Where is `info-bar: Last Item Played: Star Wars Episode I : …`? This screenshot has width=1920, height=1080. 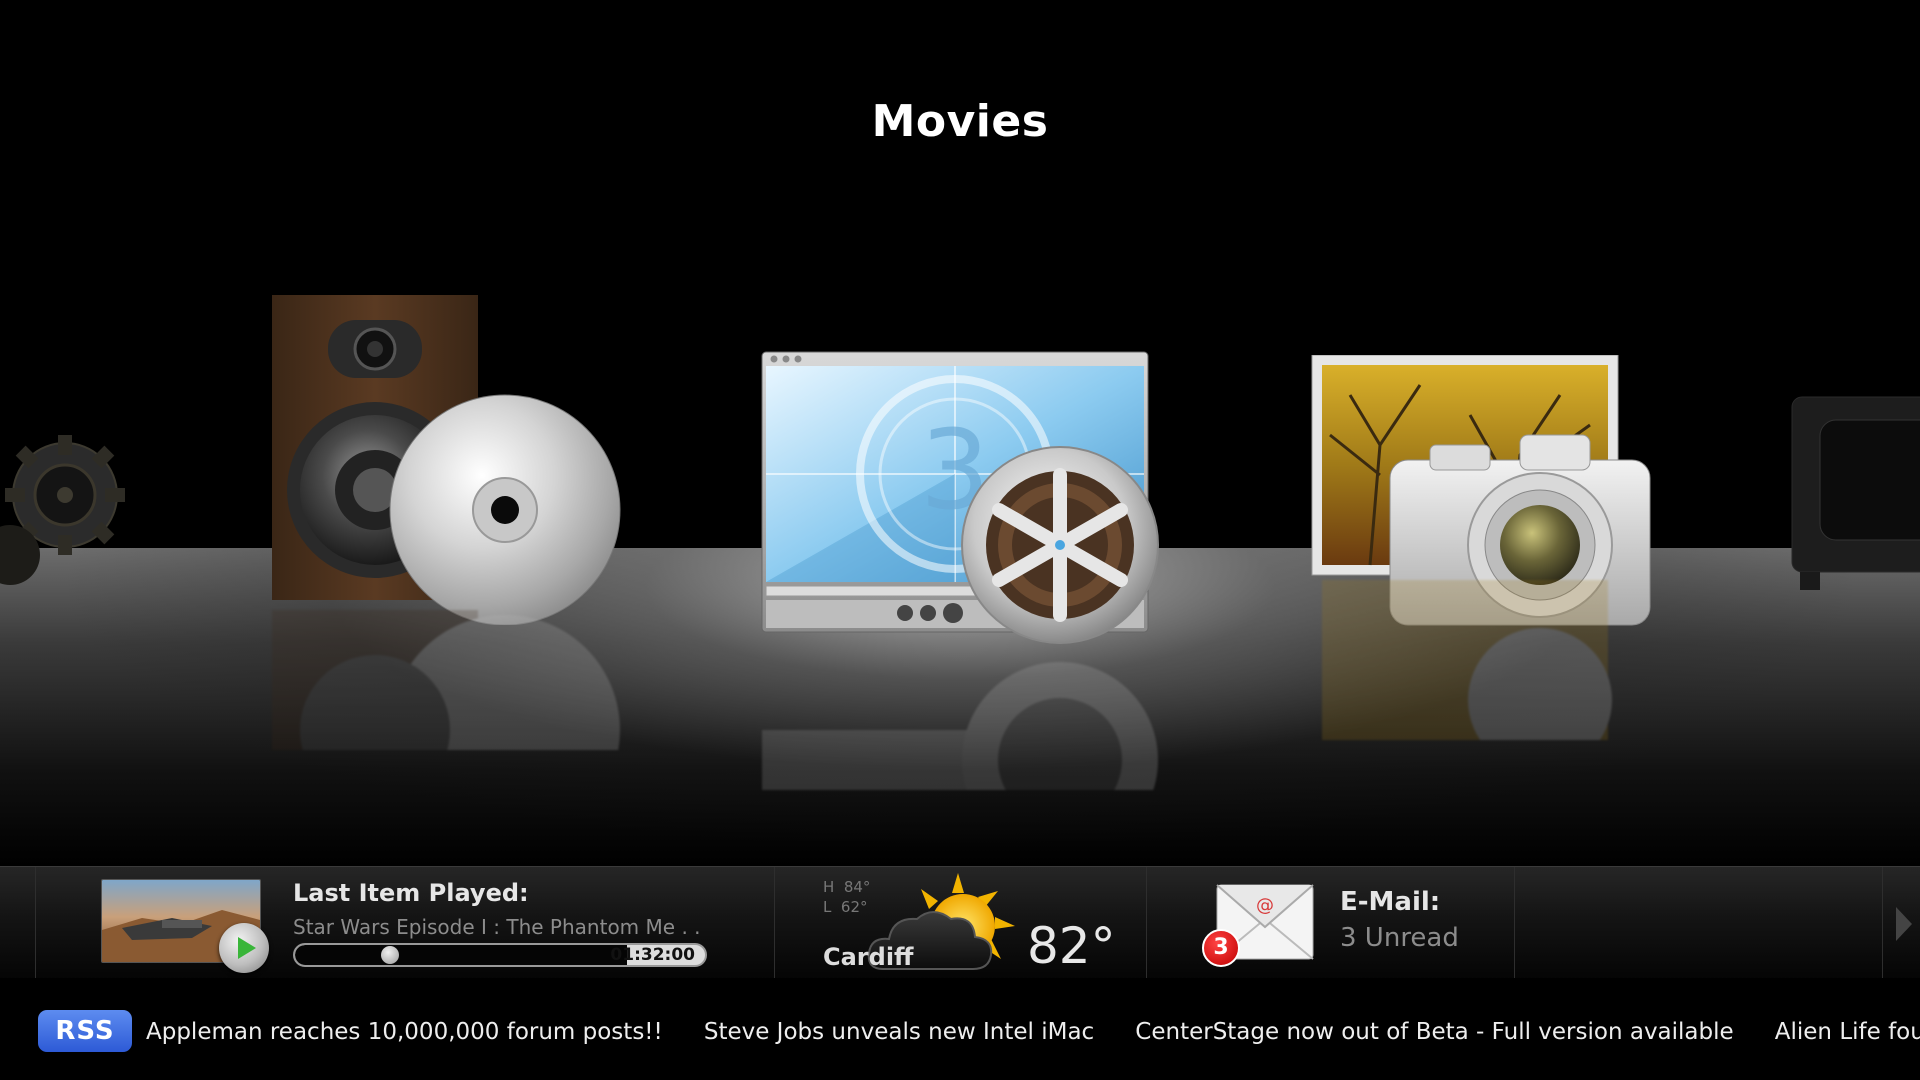
info-bar: Last Item Played: Star Wars Episode I : … is located at coordinates (960, 923).